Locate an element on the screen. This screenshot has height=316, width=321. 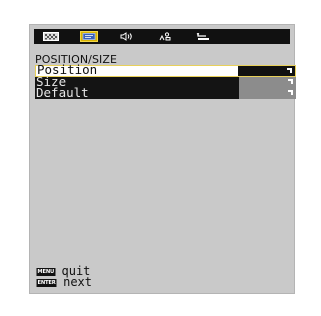
tab-return is located at coordinates (203, 36).